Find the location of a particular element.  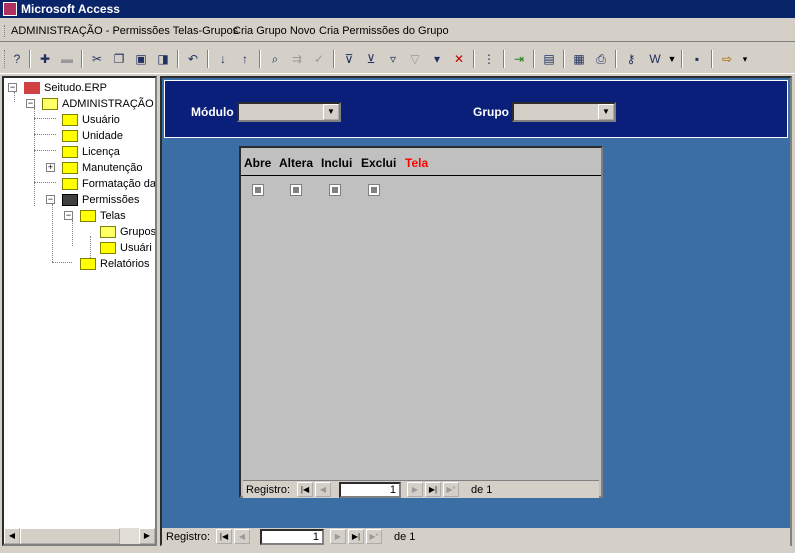

remove-filter-icon: ▾ is located at coordinates (437, 59).